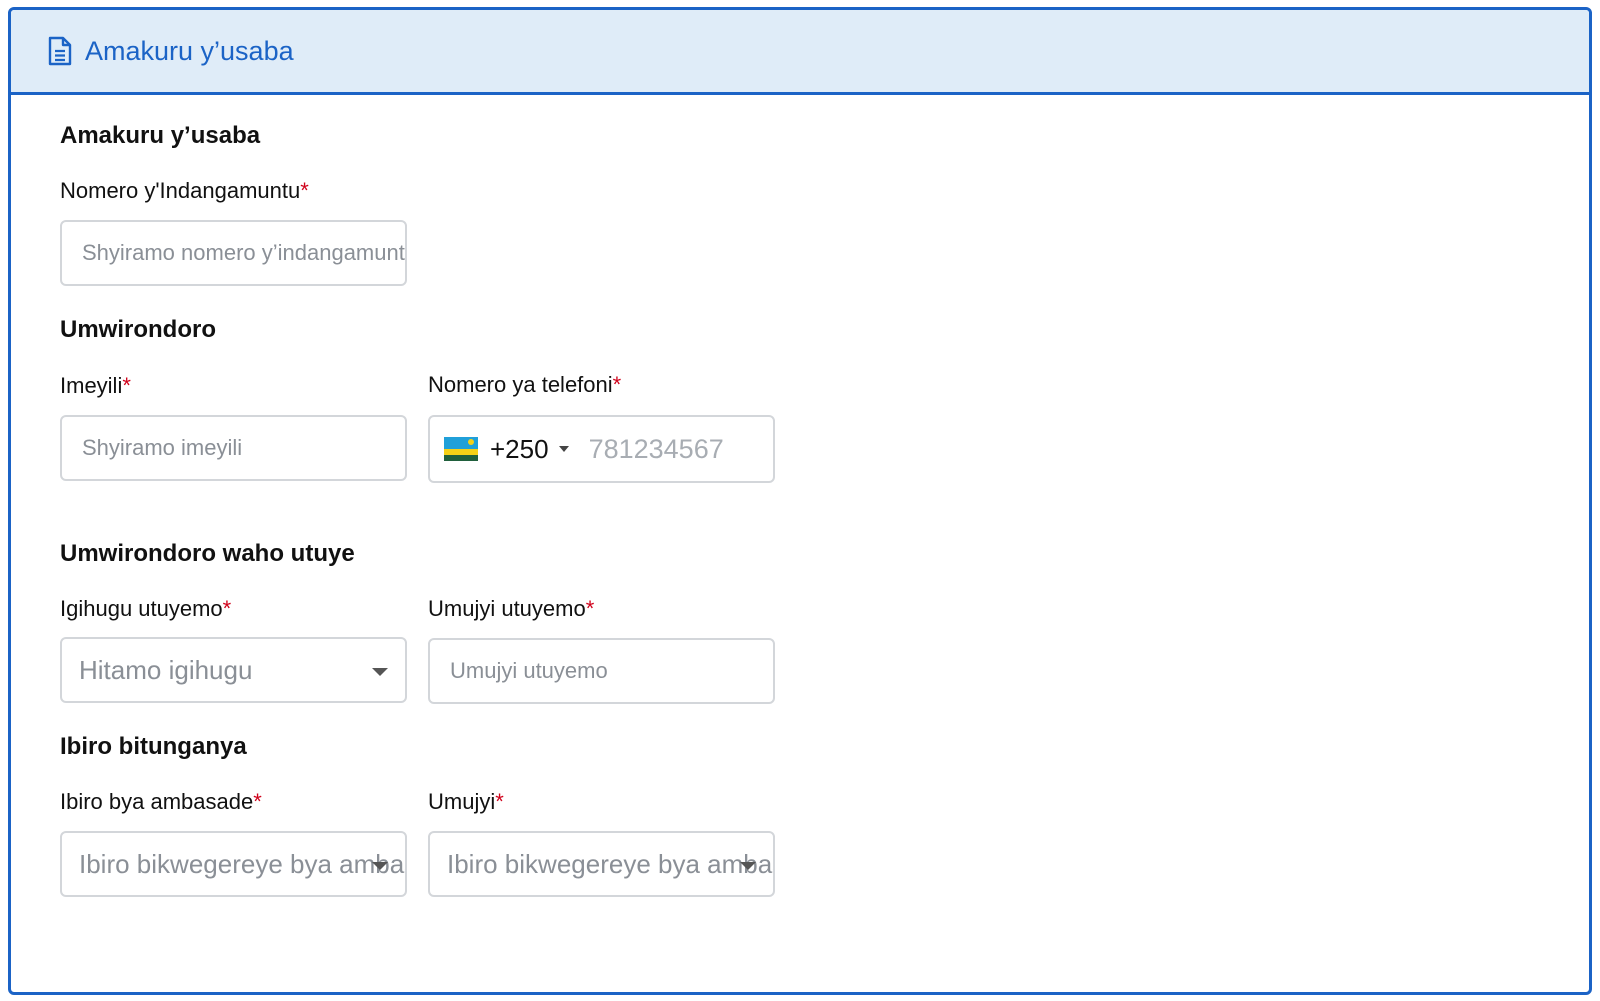  Describe the element at coordinates (146, 608) in the screenshot. I see `country-label: Igihugu utuyemo*` at that location.